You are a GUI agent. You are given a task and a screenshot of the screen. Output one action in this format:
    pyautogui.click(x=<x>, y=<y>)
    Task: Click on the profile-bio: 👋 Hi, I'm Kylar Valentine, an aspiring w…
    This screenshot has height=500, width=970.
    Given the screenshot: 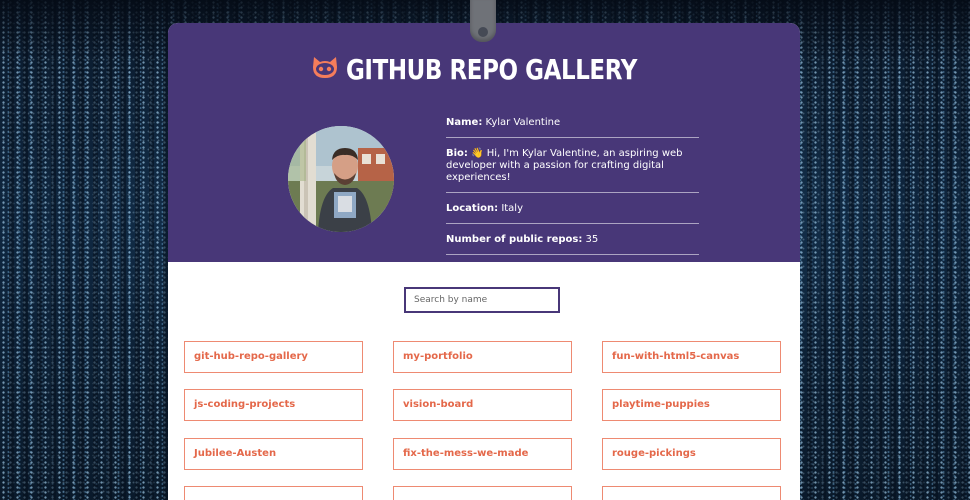 What is the action you would take?
    pyautogui.click(x=564, y=165)
    